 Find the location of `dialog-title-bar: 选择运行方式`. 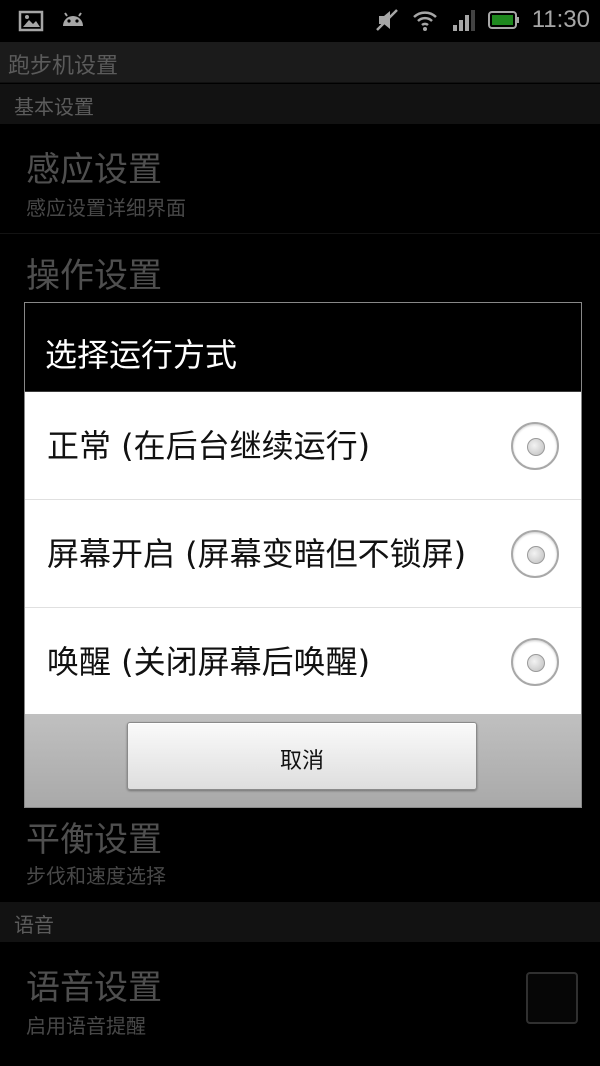

dialog-title-bar: 选择运行方式 is located at coordinates (303, 347).